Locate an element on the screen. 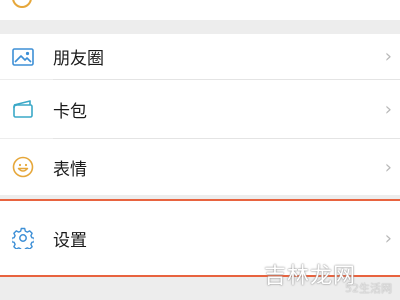 The width and height of the screenshot is (400, 300). smiley-icon is located at coordinates (23, 167).